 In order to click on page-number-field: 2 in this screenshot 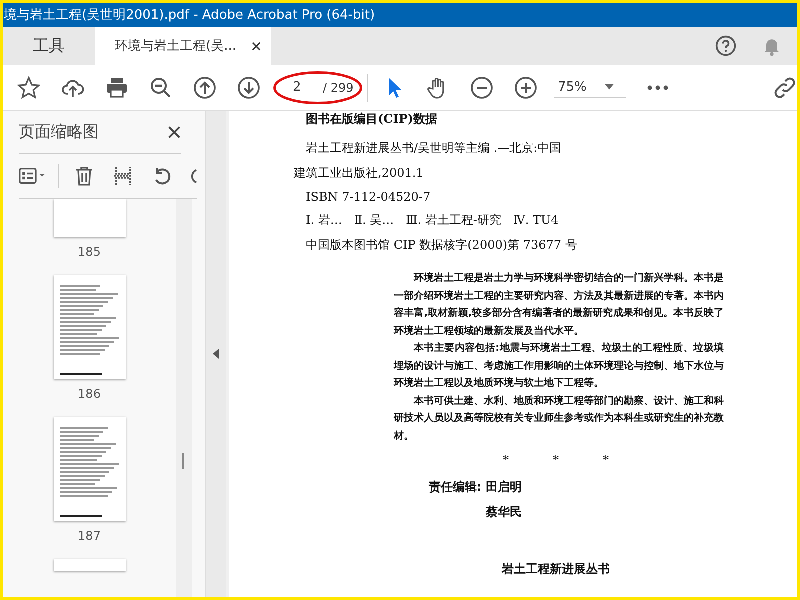, I will do `click(297, 87)`.